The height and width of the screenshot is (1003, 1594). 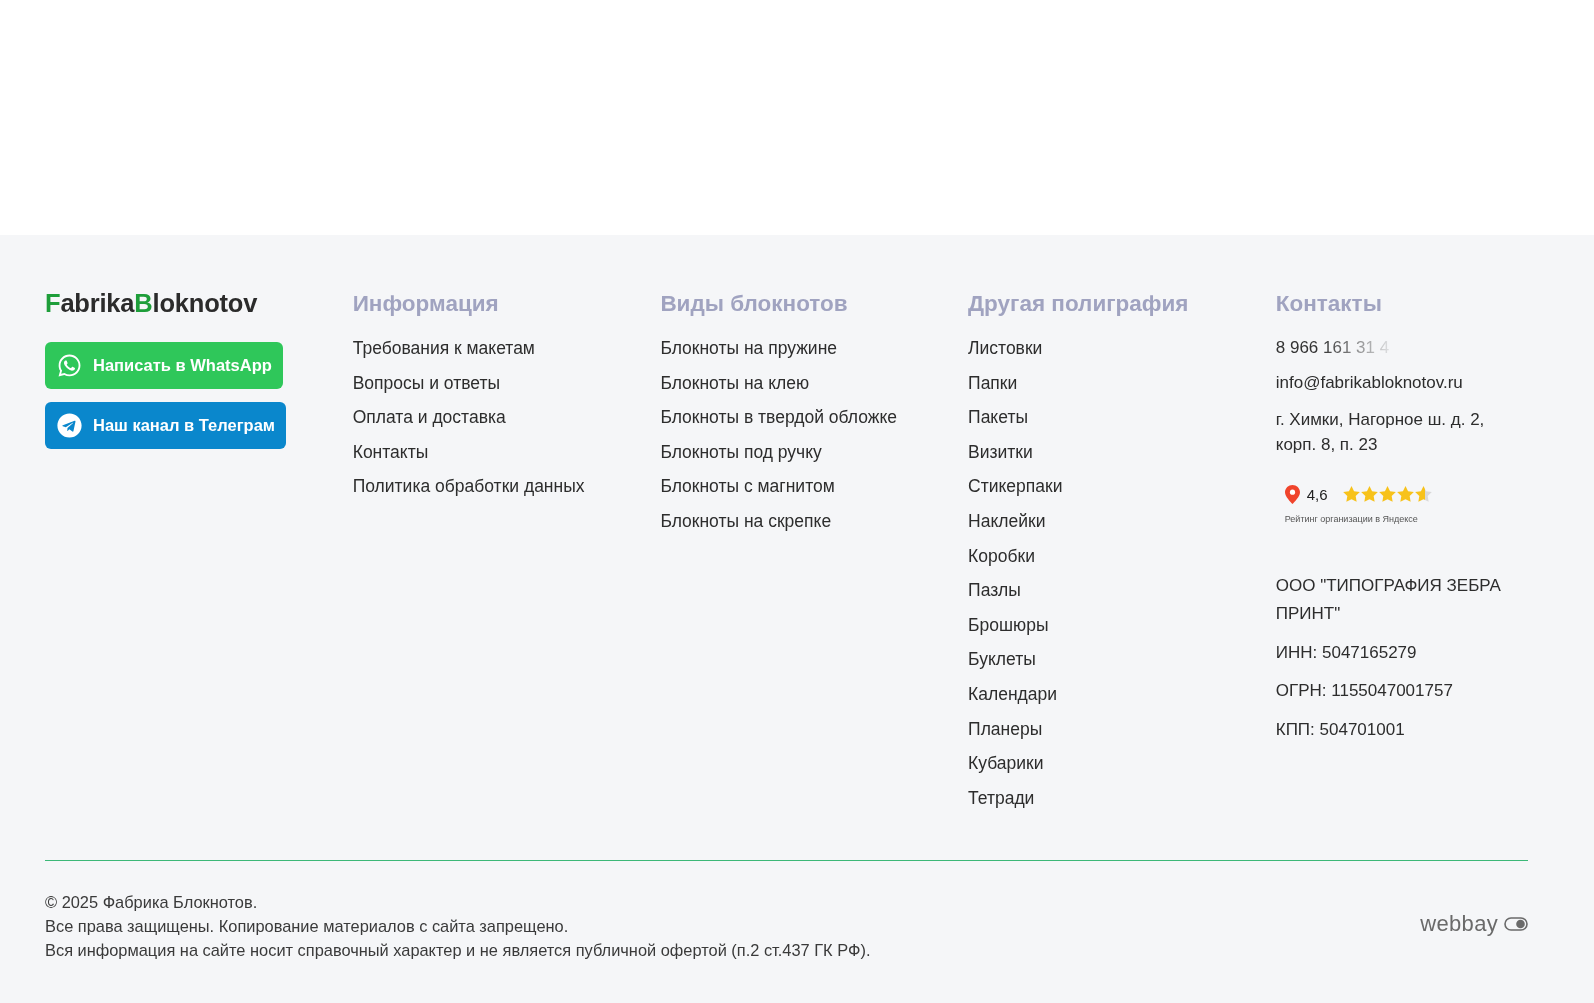 I want to click on footer-link: Тетради, so click(x=1001, y=797).